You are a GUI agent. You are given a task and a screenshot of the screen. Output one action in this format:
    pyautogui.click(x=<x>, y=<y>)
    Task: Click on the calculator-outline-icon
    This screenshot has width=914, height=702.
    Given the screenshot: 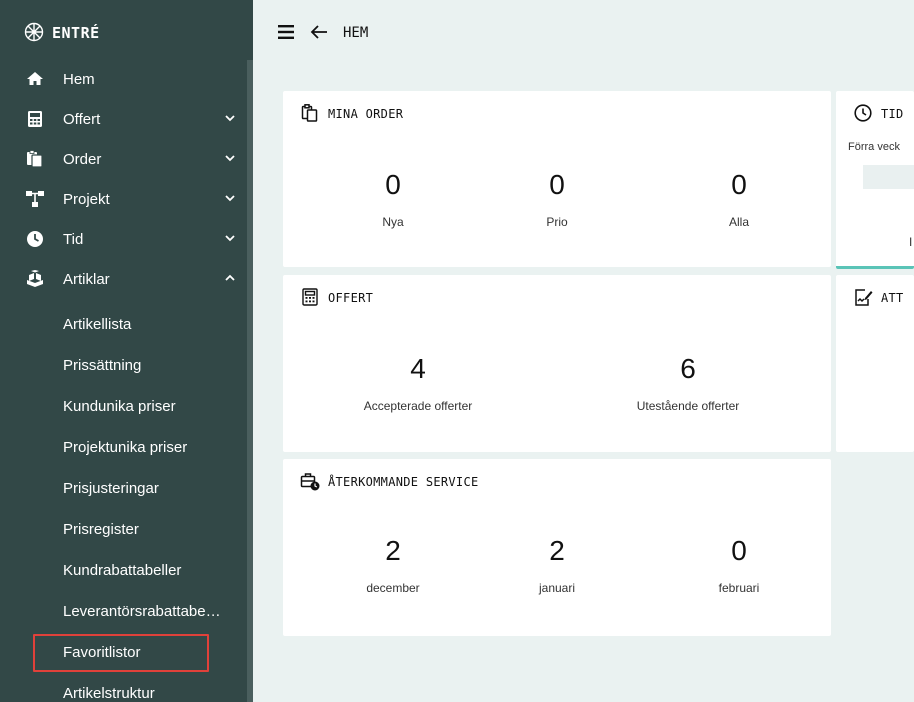 What is the action you would take?
    pyautogui.click(x=310, y=297)
    